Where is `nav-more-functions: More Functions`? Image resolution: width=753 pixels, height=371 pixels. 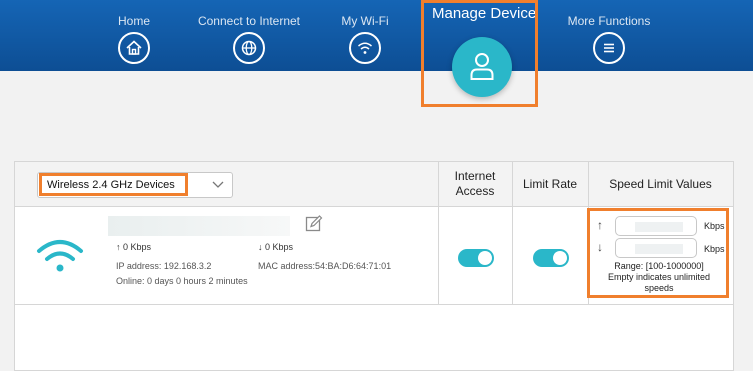 nav-more-functions: More Functions is located at coordinates (609, 32).